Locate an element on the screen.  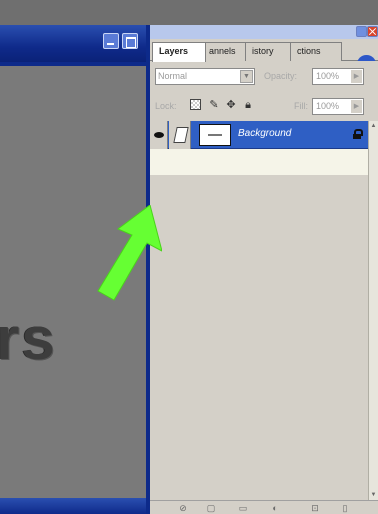
scroll-up-icon: ▲ is located at coordinates (373, 126).